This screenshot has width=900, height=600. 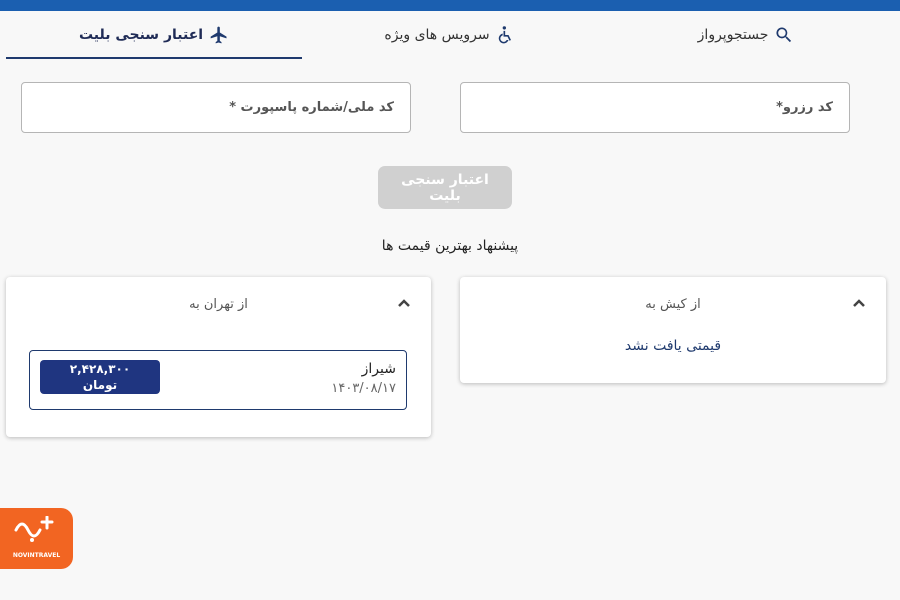 What do you see at coordinates (450, 246) in the screenshot?
I see `best-price-title: پیشنهاد بهترین قیمت ها` at bounding box center [450, 246].